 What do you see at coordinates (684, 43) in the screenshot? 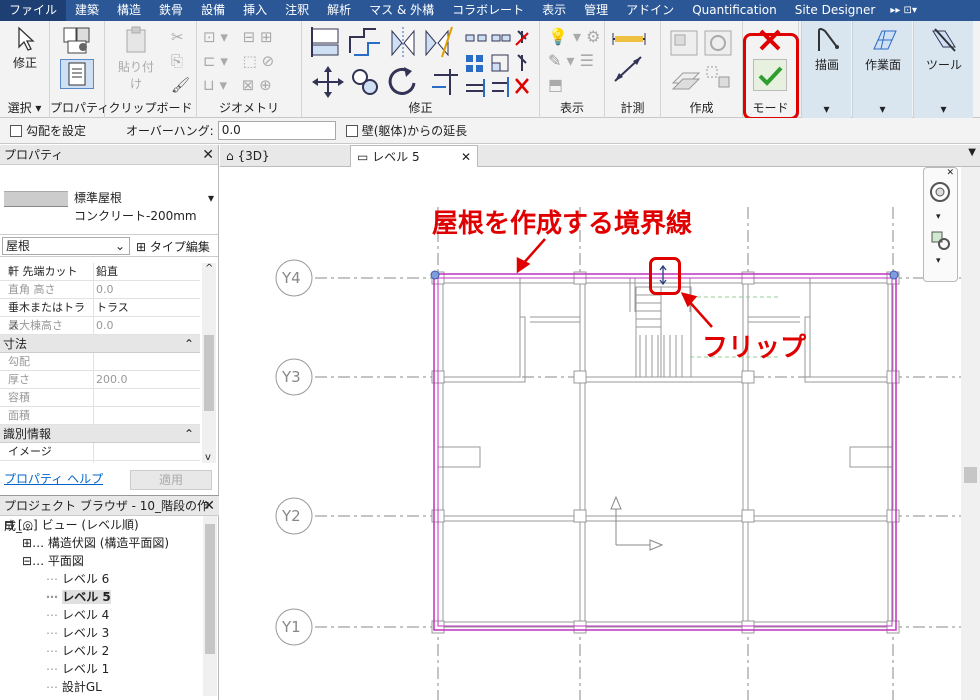
I see `create-parts-icon` at bounding box center [684, 43].